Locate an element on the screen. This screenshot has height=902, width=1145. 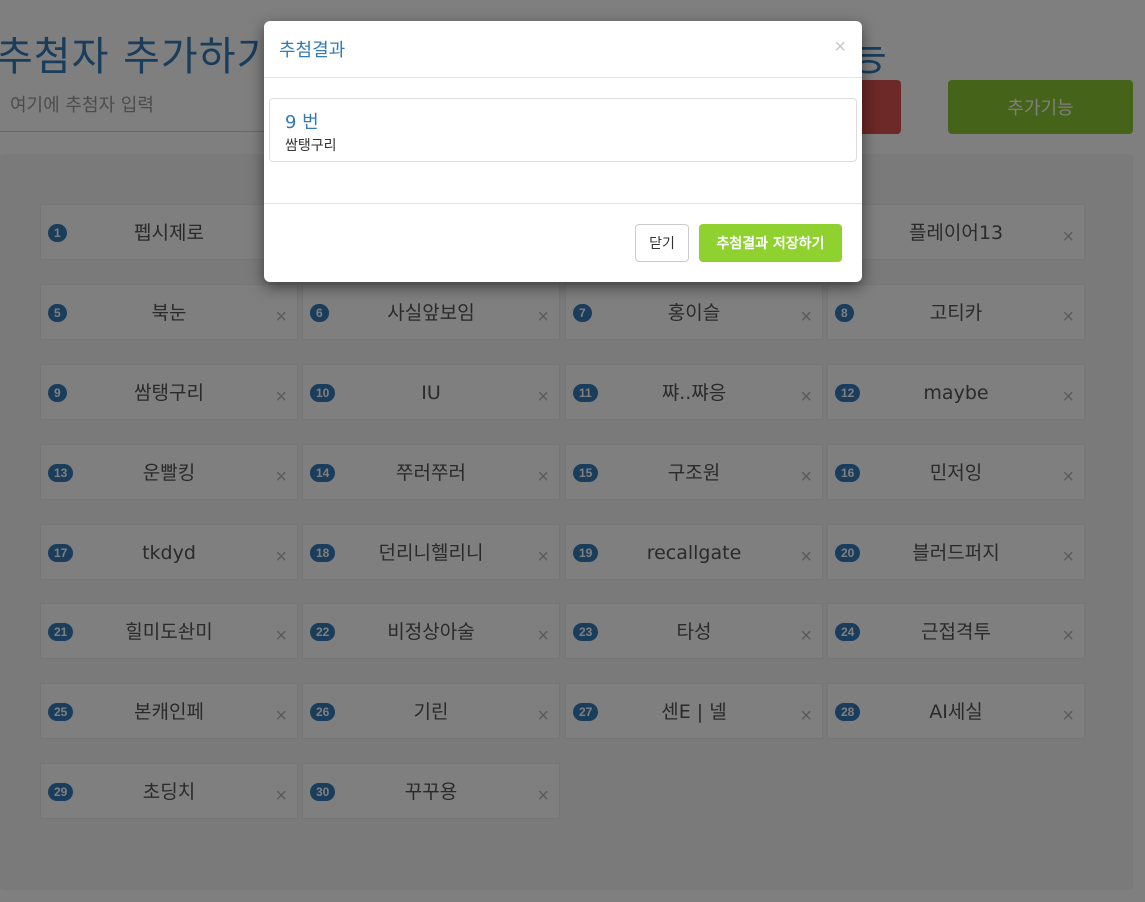
close-button: 닫기 is located at coordinates (662, 243).